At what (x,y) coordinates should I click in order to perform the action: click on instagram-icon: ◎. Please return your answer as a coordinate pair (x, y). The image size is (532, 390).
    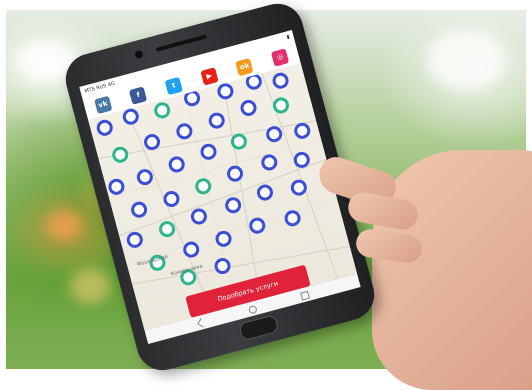
    Looking at the image, I should click on (280, 57).